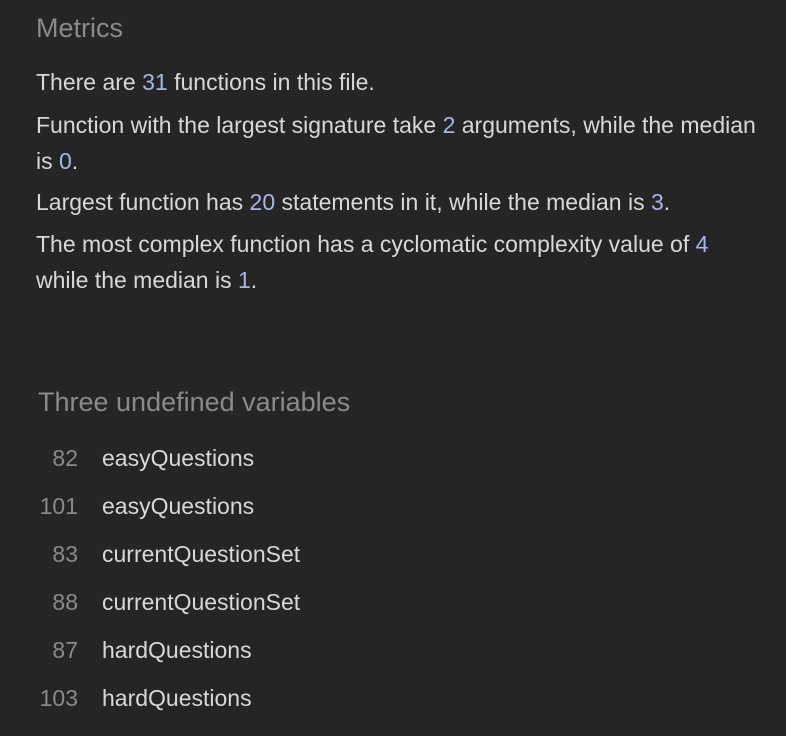 The width and height of the screenshot is (786, 736). I want to click on statements-median-value: 3, so click(657, 202).